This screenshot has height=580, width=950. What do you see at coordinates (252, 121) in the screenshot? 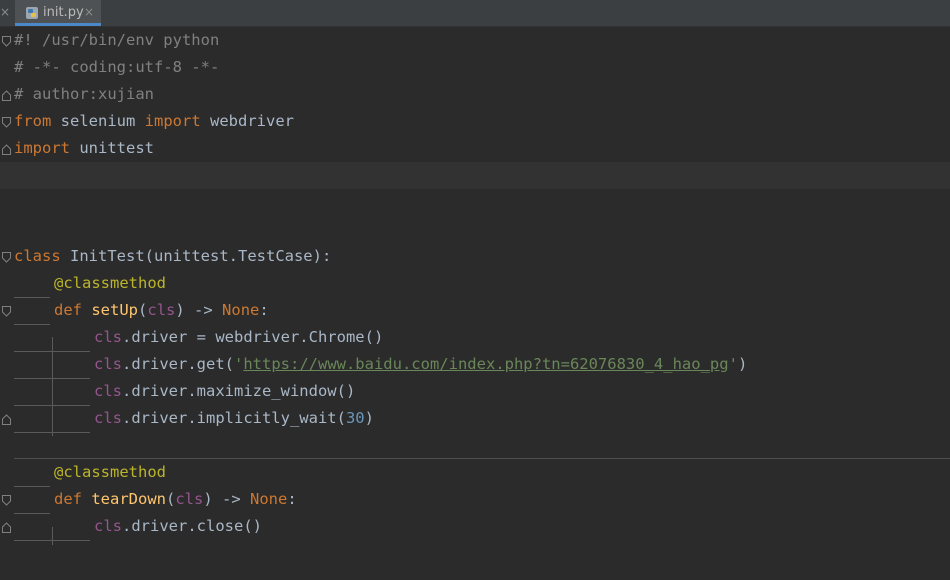
I see `import-name: webdriver` at bounding box center [252, 121].